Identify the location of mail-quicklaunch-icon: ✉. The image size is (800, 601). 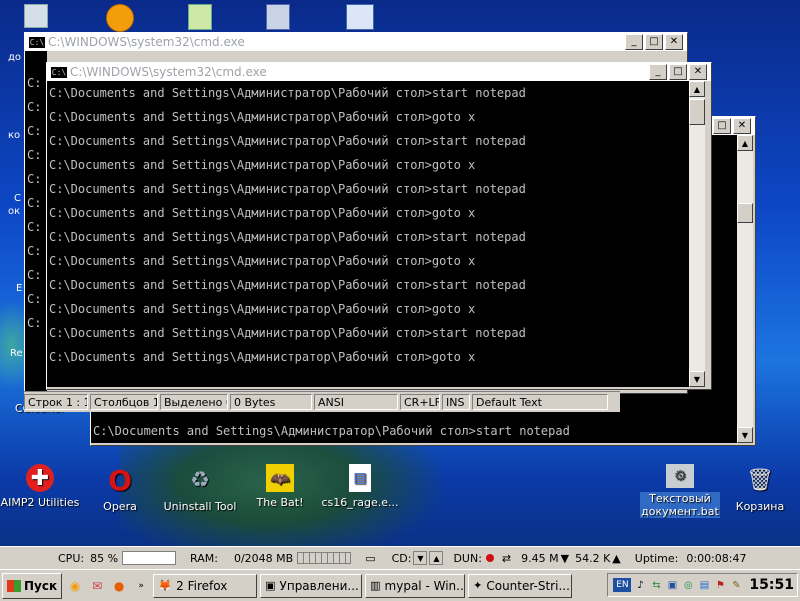
(97, 586).